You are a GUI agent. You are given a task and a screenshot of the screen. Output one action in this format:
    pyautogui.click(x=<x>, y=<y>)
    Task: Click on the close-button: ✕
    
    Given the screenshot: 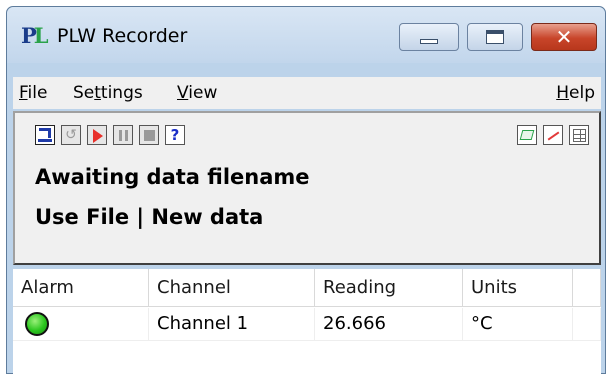 What is the action you would take?
    pyautogui.click(x=564, y=37)
    